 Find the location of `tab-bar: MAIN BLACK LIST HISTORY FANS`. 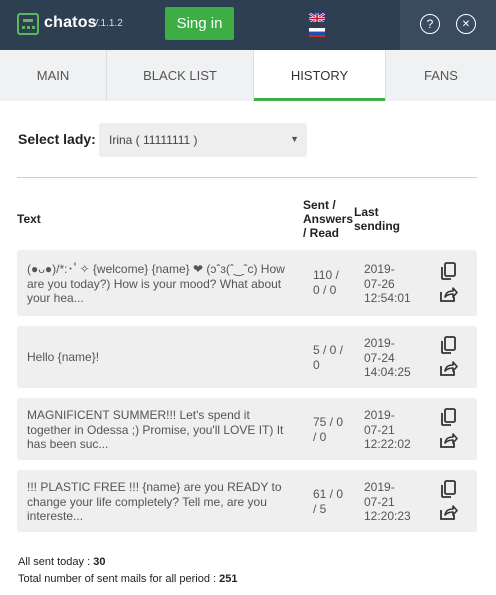

tab-bar: MAIN BLACK LIST HISTORY FANS is located at coordinates (248, 75).